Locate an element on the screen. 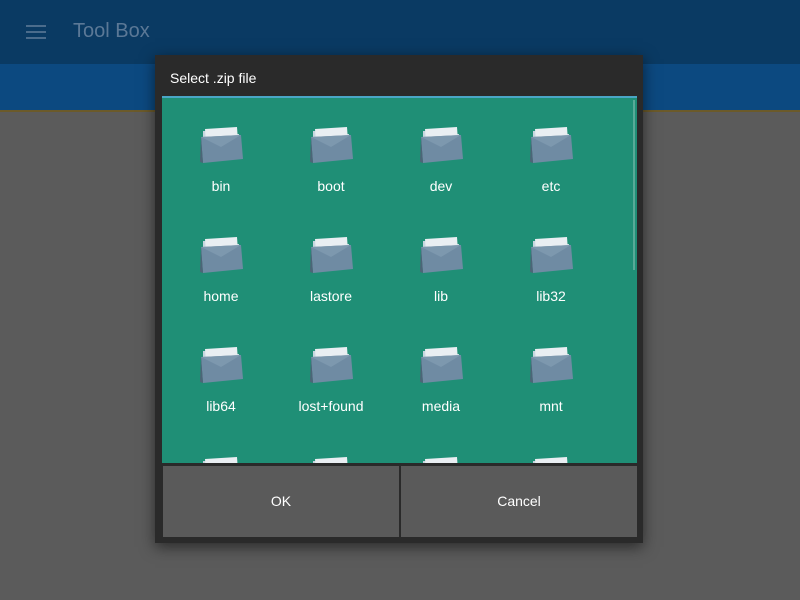 The image size is (800, 600). folder-item: mnt is located at coordinates (551, 375).